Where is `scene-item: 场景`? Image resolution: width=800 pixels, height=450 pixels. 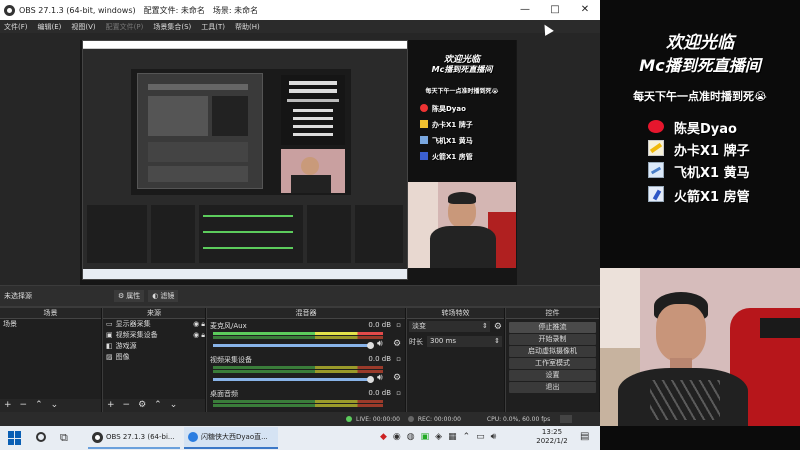
scene-item: 场景 is located at coordinates (50, 324).